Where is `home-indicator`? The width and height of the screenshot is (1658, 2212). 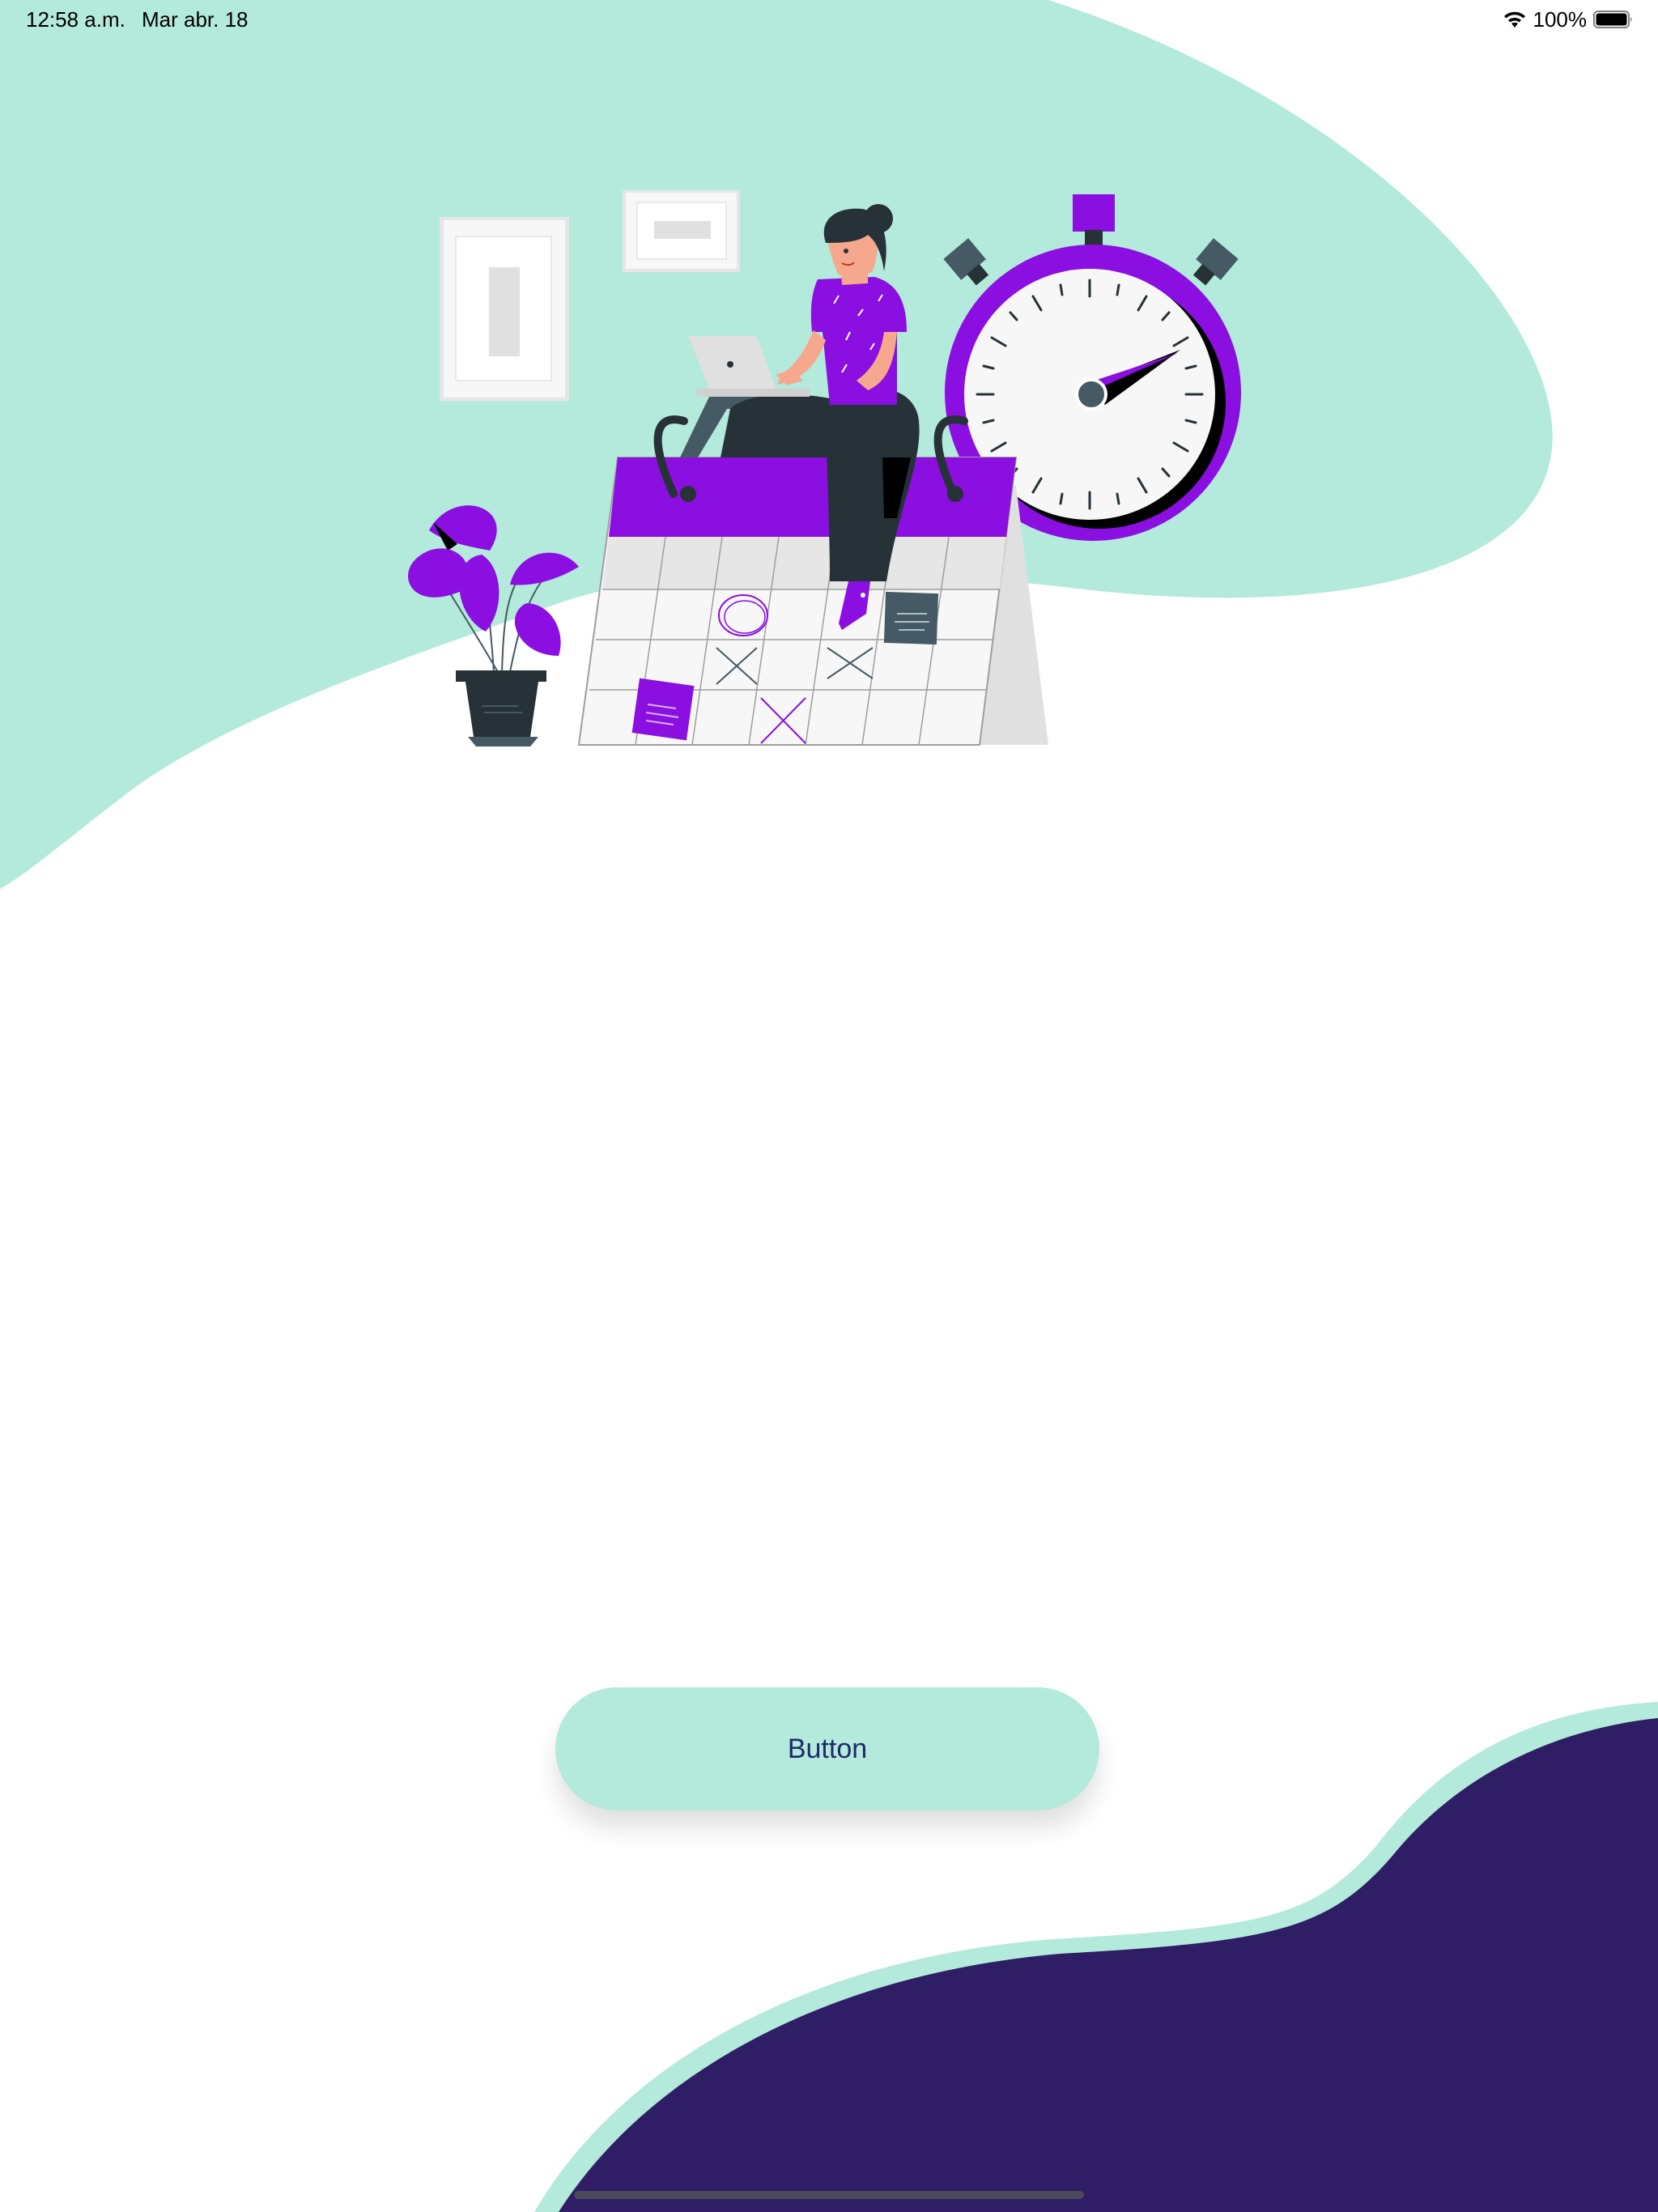
home-indicator is located at coordinates (829, 2195).